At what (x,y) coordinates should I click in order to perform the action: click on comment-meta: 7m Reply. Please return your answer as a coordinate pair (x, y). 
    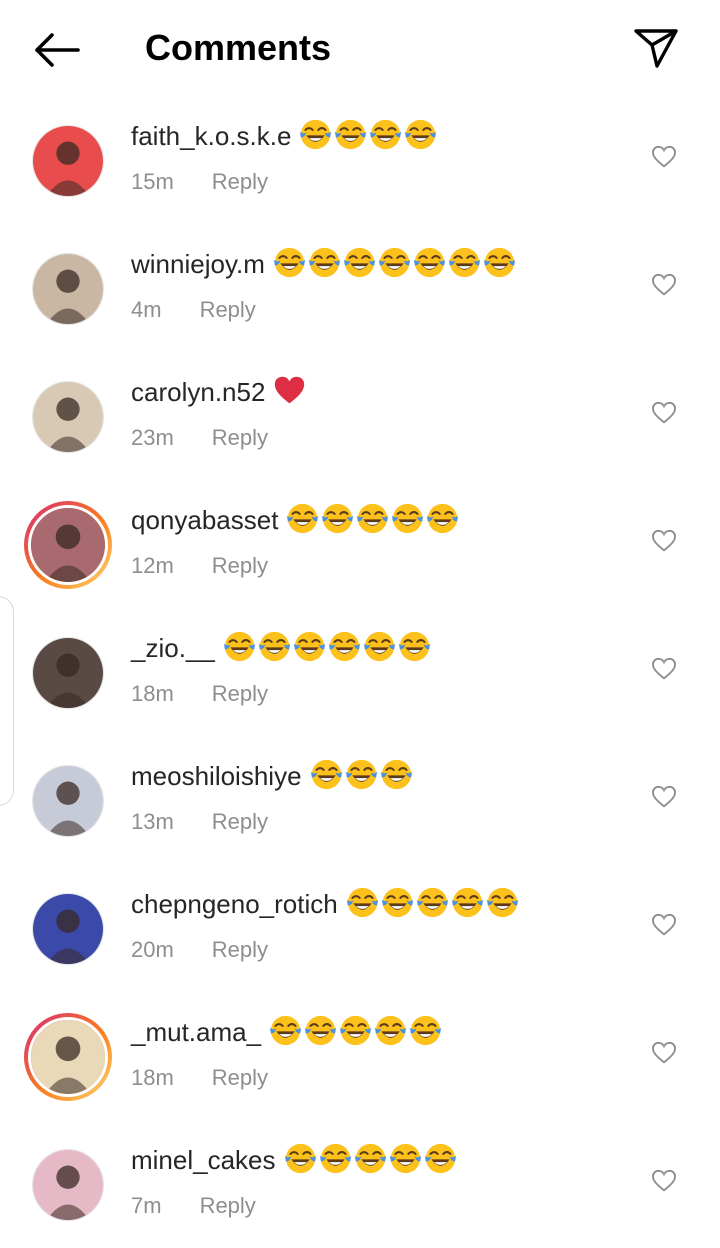
    Looking at the image, I should click on (193, 1206).